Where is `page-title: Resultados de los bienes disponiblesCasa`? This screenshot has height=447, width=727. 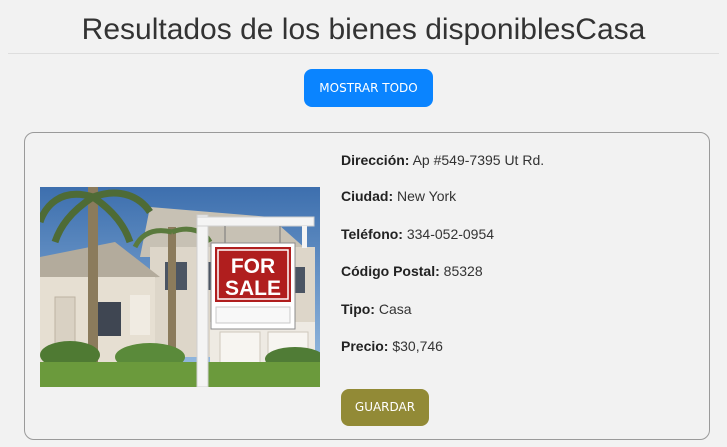 page-title: Resultados de los bienes disponiblesCasa is located at coordinates (363, 29).